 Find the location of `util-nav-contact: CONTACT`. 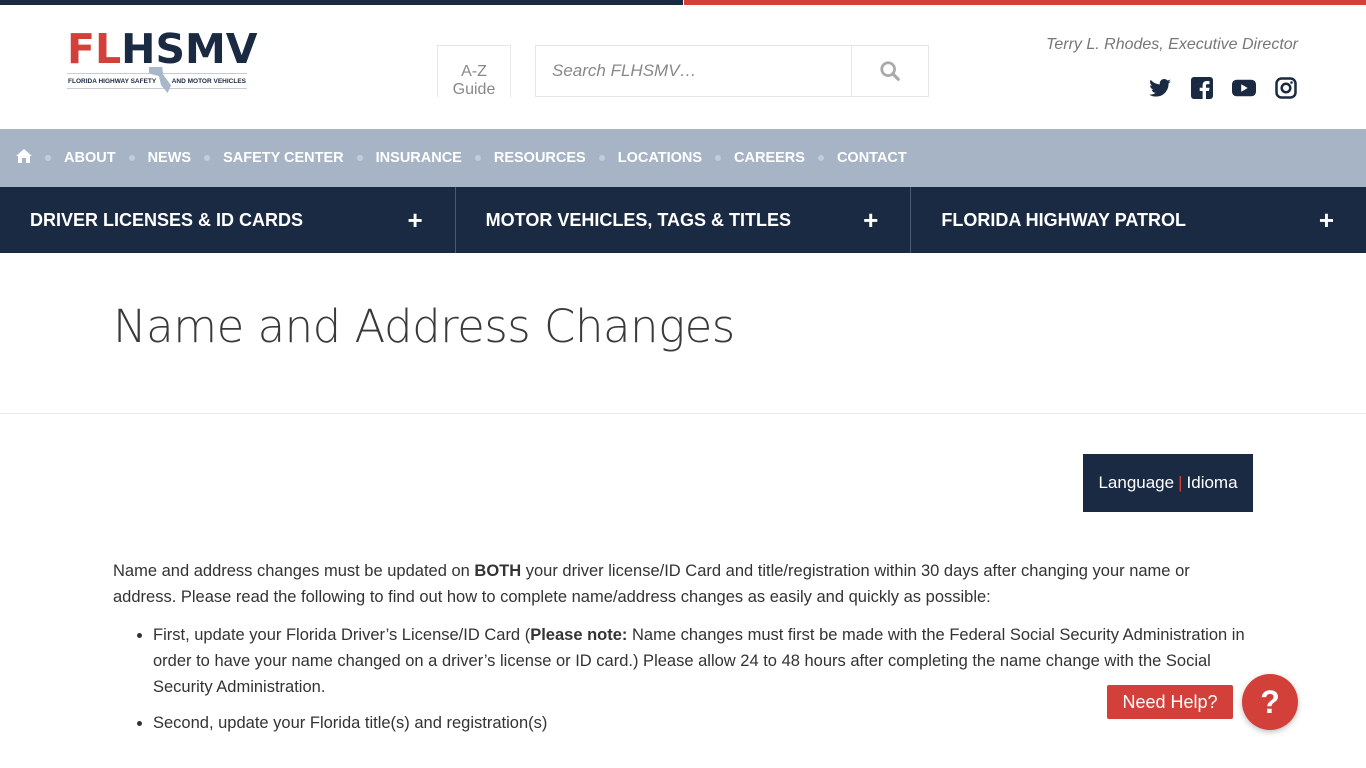

util-nav-contact: CONTACT is located at coordinates (872, 158).